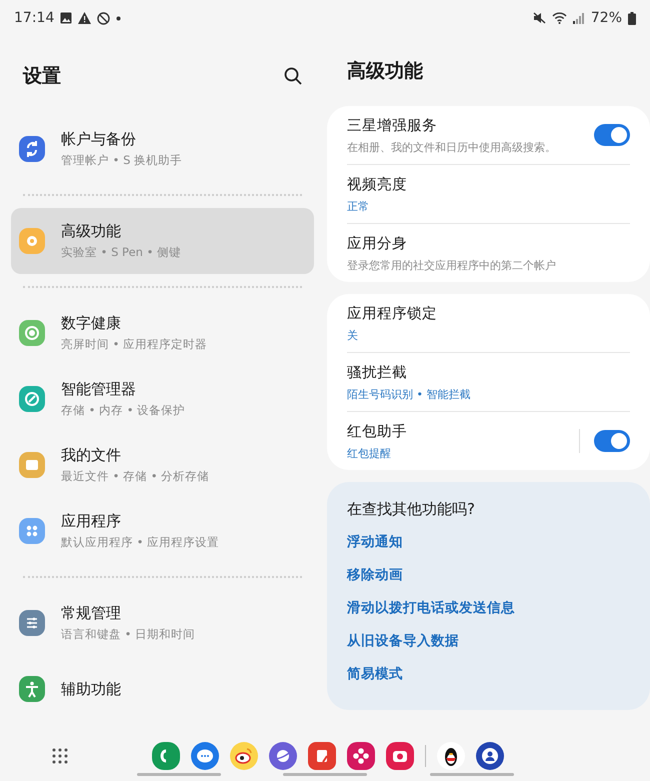  I want to click on warning-icon, so click(85, 18).